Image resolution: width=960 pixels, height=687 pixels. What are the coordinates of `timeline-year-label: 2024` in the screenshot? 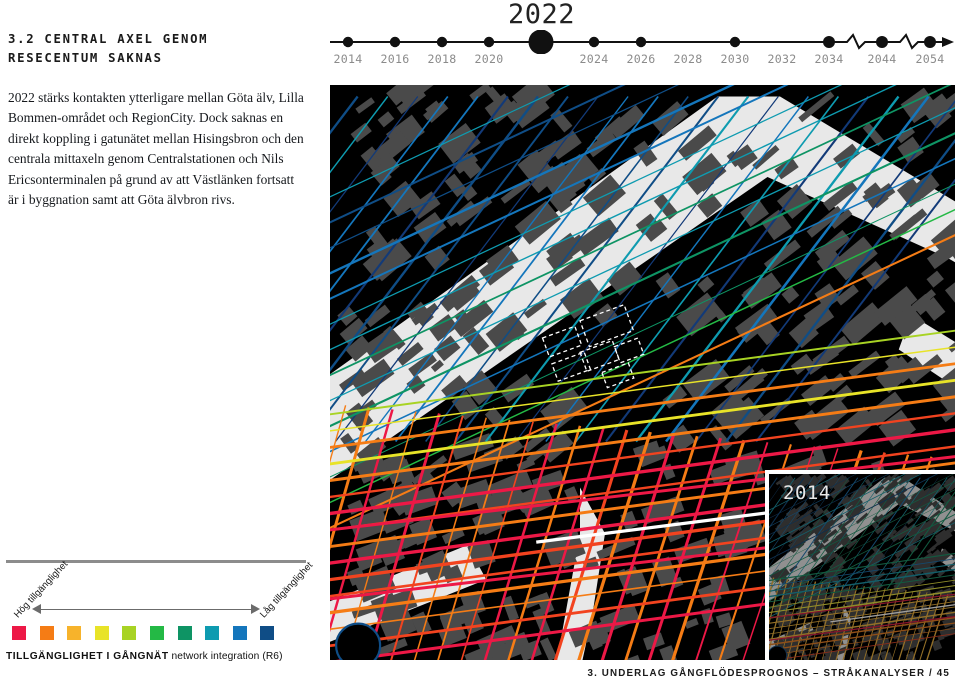 It's located at (593, 59).